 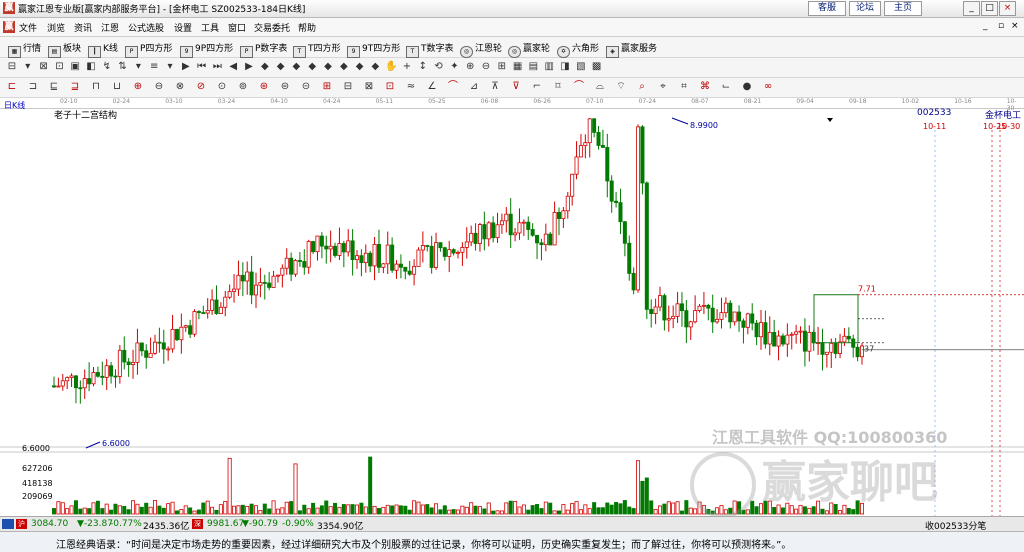 What do you see at coordinates (481, 49) in the screenshot?
I see `gann-wheel-button: ◎ 江恩轮` at bounding box center [481, 49].